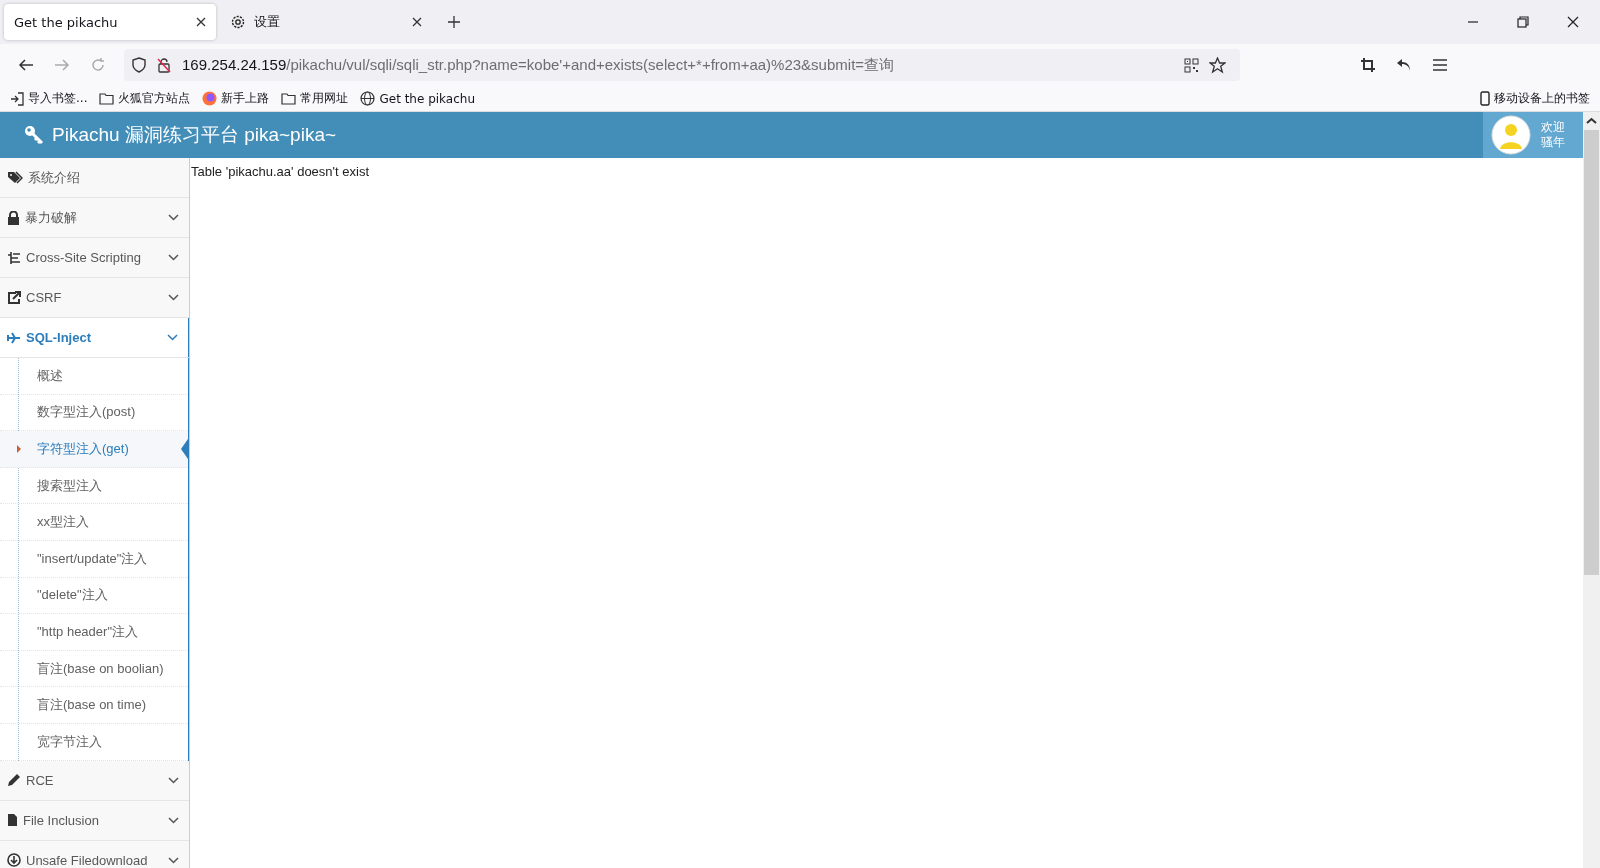 The height and width of the screenshot is (868, 1600). I want to click on file-icon, so click(12, 820).